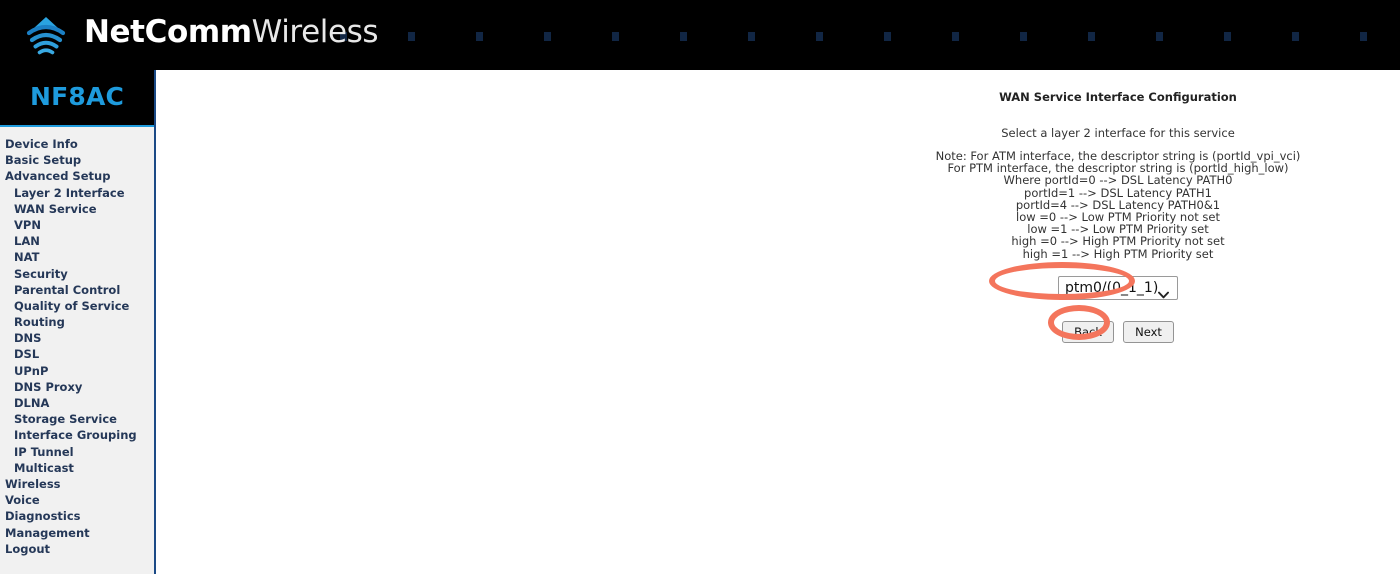  I want to click on brand-wordmark: NetCommWireless, so click(231, 32).